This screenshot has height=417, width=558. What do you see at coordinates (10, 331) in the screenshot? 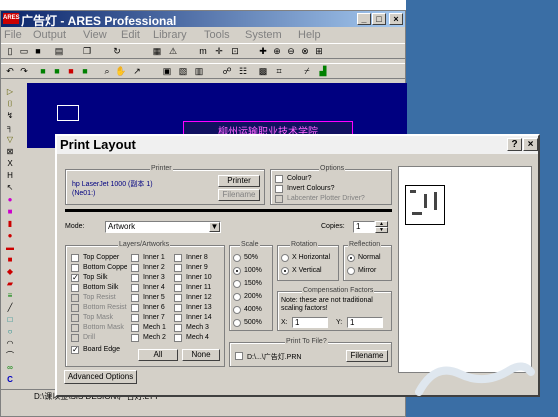
I see `circle-icon: ○` at bounding box center [10, 331].